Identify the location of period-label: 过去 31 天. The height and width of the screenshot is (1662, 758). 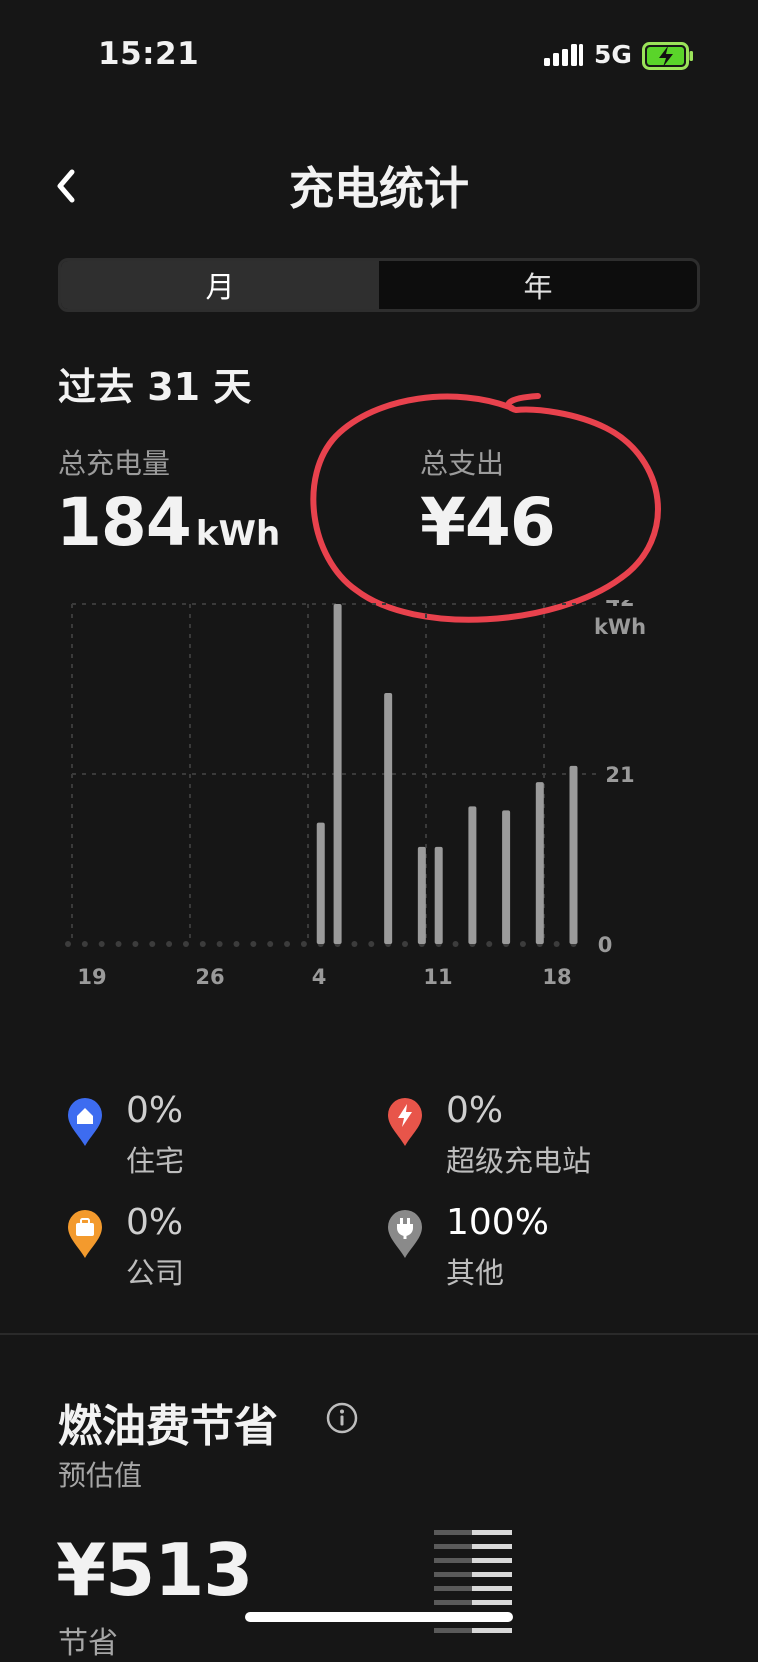
(155, 387).